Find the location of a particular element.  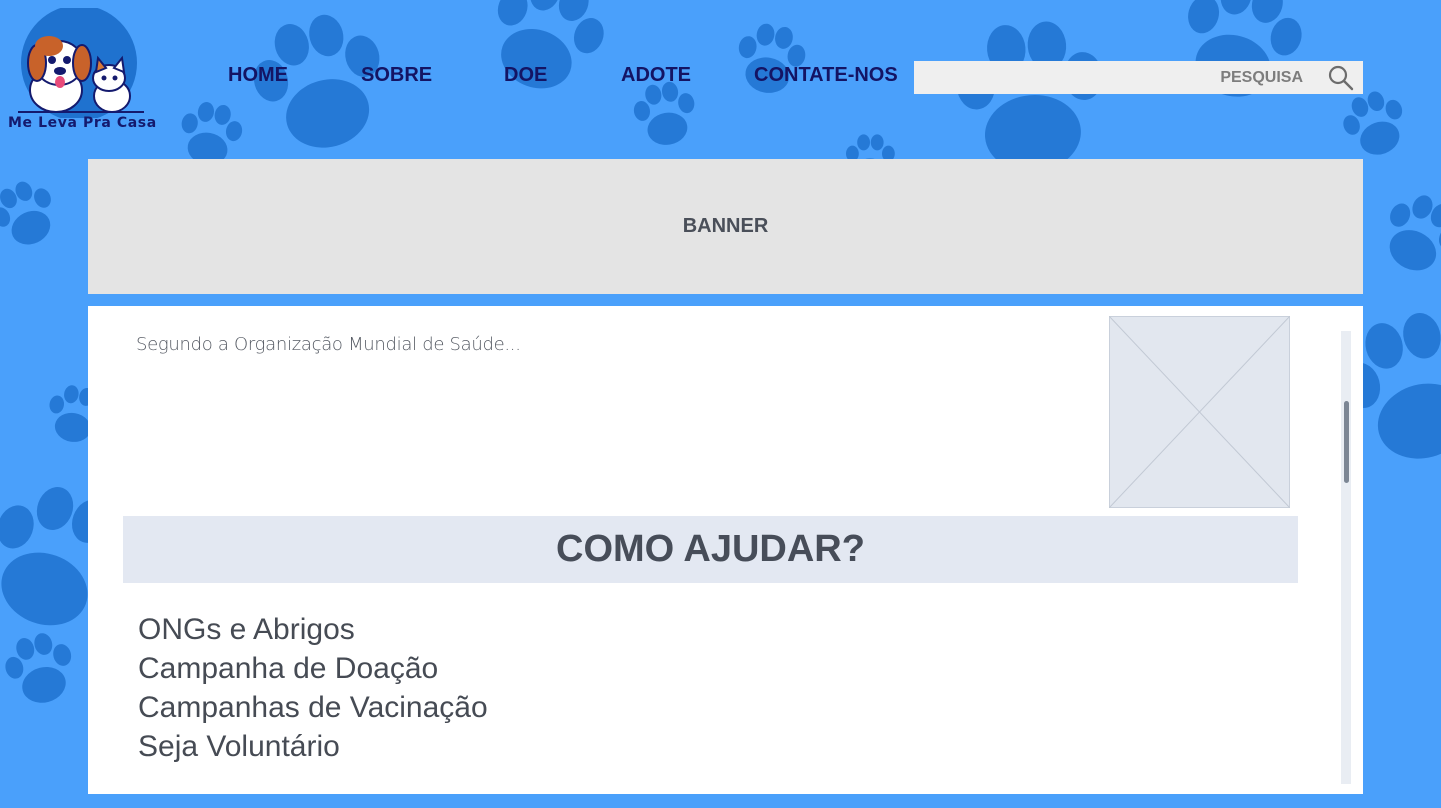

nav-home: HOME is located at coordinates (258, 75).